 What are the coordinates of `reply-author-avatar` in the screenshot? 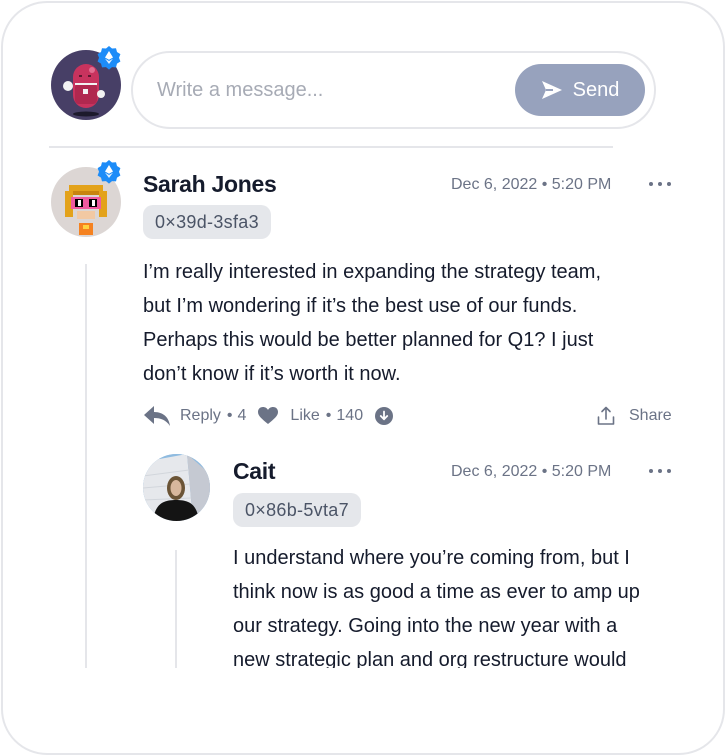 It's located at (176, 487).